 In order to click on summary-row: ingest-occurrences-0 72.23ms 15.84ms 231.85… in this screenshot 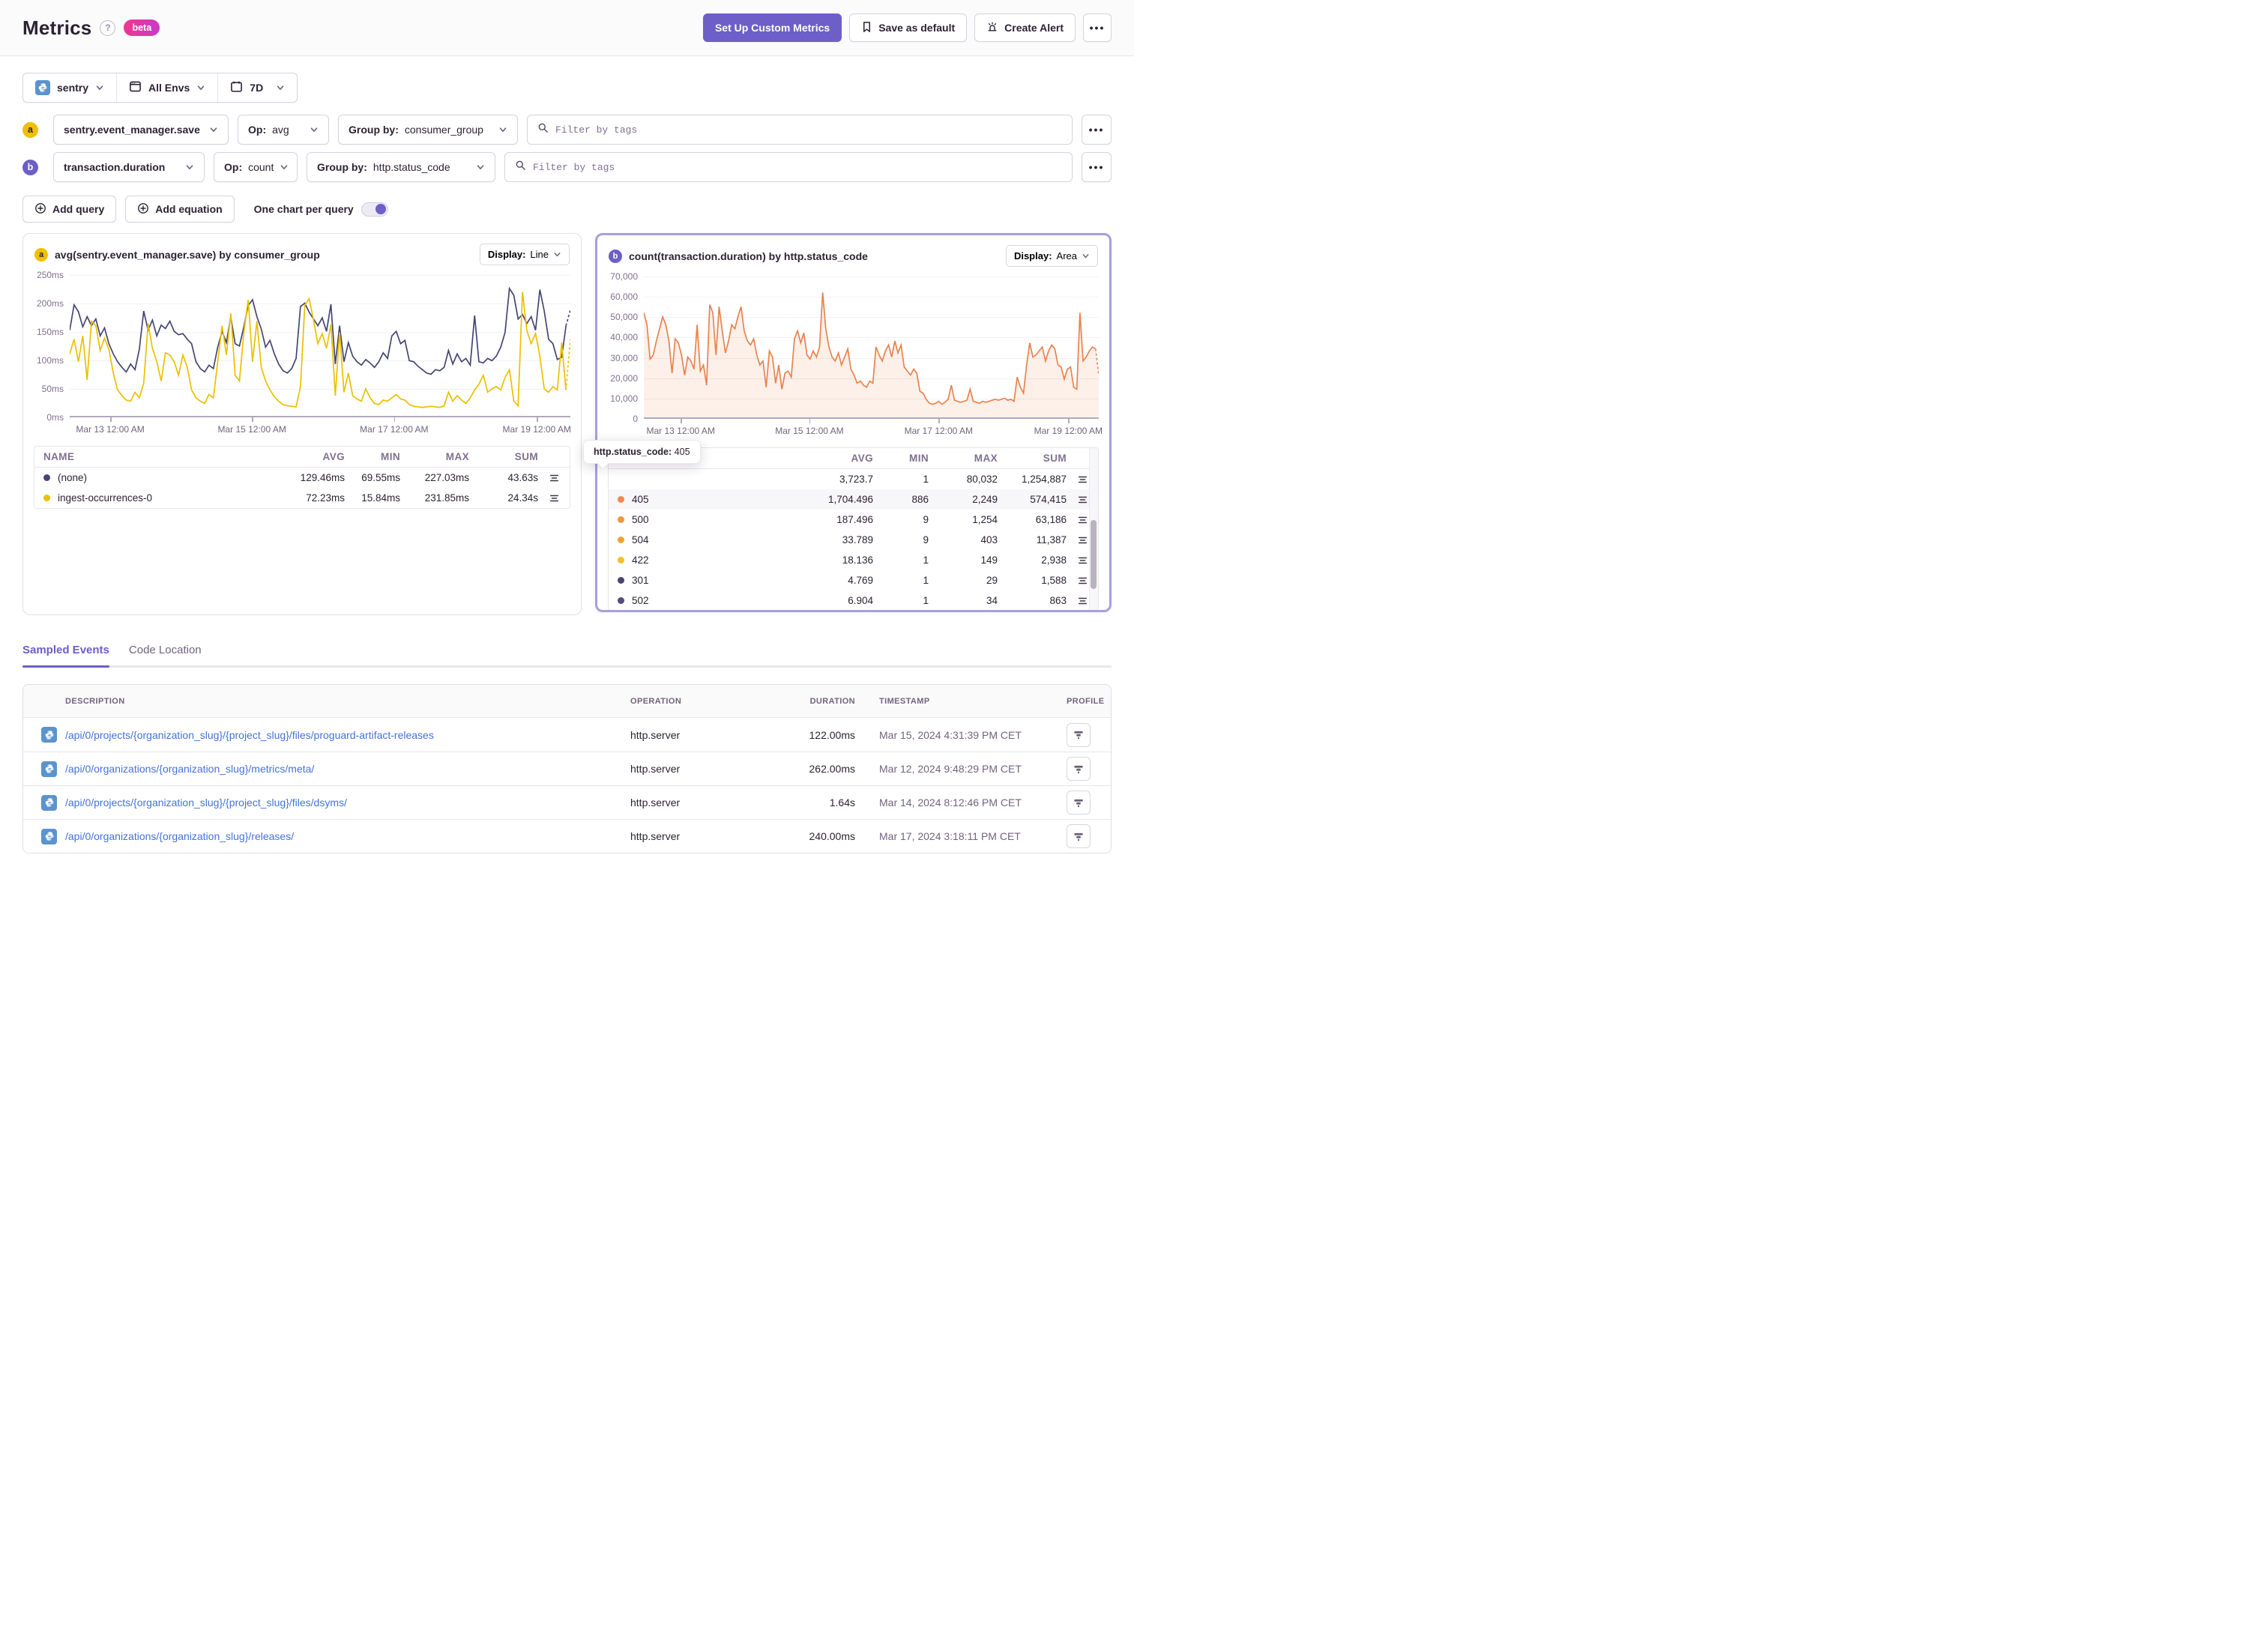, I will do `click(302, 498)`.